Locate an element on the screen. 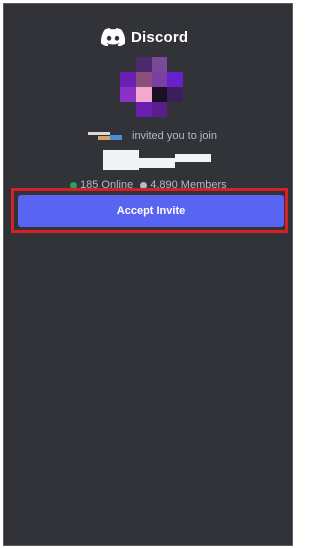 The width and height of the screenshot is (320, 549). server-name-redacted is located at coordinates (158, 160).